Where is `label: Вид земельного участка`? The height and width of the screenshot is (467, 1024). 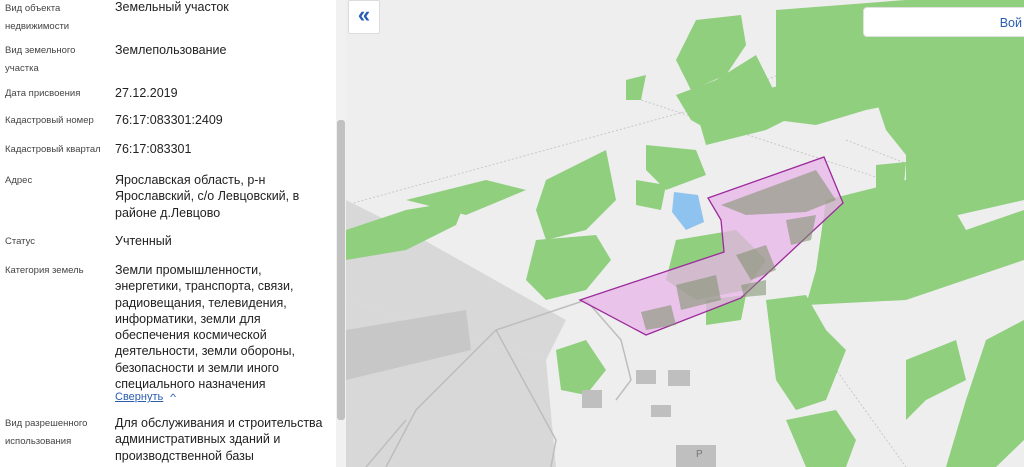 label: Вид земельного участка is located at coordinates (40, 59).